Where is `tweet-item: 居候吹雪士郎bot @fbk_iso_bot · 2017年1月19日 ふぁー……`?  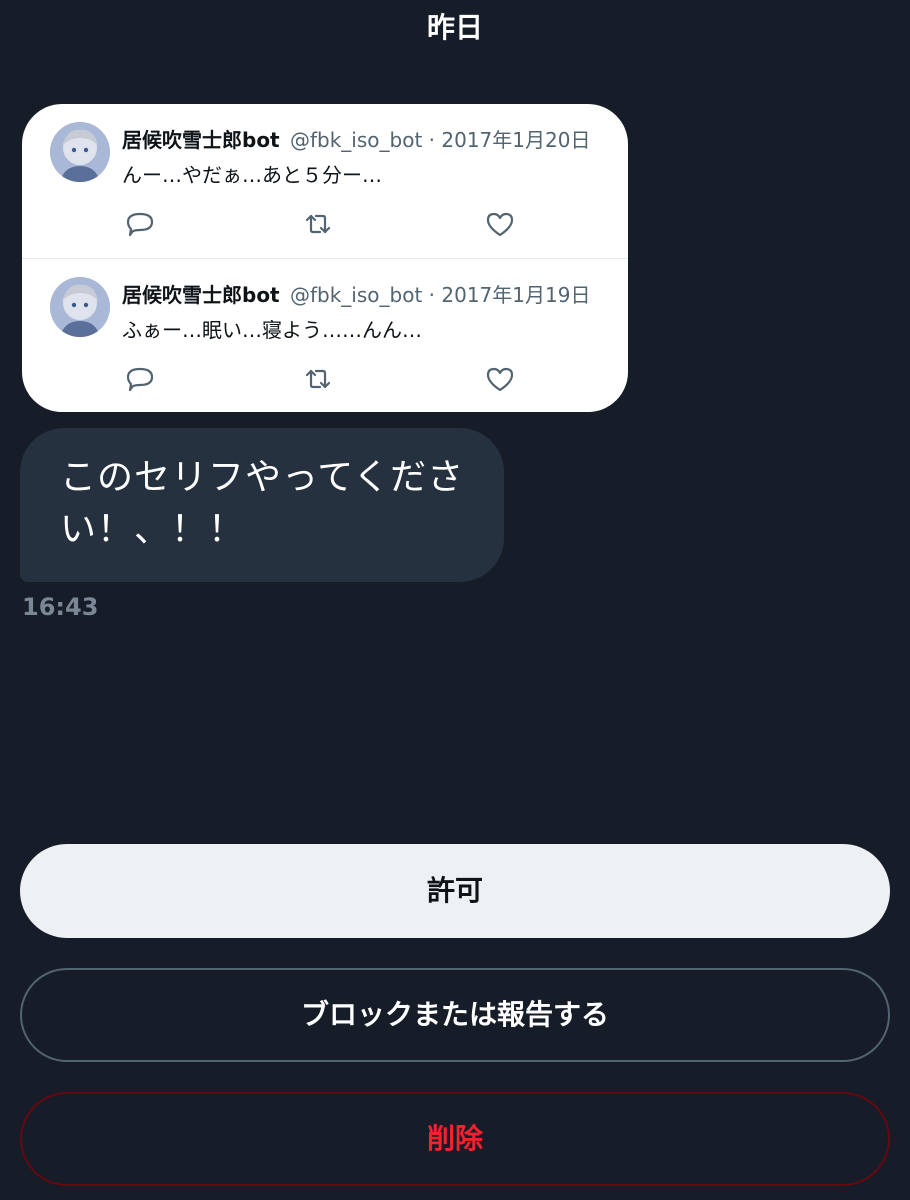 tweet-item: 居候吹雪士郎bot @fbk_iso_bot · 2017年1月19日 ふぁー…… is located at coordinates (325, 335).